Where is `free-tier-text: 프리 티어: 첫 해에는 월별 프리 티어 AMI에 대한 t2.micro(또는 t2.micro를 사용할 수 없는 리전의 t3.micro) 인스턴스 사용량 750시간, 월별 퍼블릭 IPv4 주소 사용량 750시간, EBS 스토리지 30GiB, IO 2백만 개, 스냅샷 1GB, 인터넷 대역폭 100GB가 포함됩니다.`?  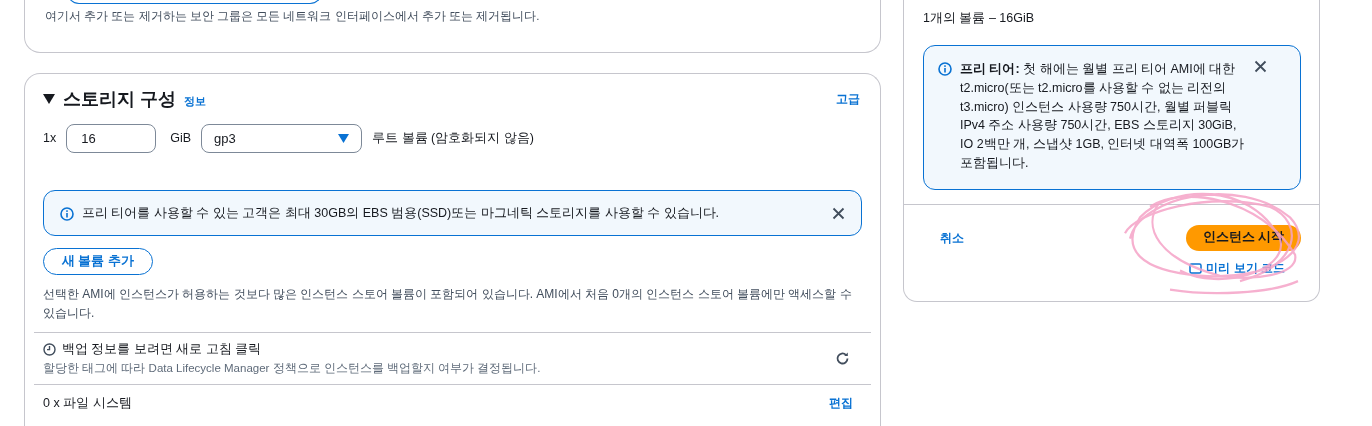 free-tier-text: 프리 티어: 첫 해에는 월별 프리 티어 AMI에 대한 t2.micro(또는 t2.micro를 사용할 수 없는 리전의 t3.micro) 인스턴스 사용량 750시간, 월별 퍼블릭 IPv4 주소 사용량 750시간, EBS 스토리지 30GiB, IO 2백만 개, 스냅샷 1GB, 인터넷 대역폭 100GB가 포함됩니다. is located at coordinates (1103, 116).